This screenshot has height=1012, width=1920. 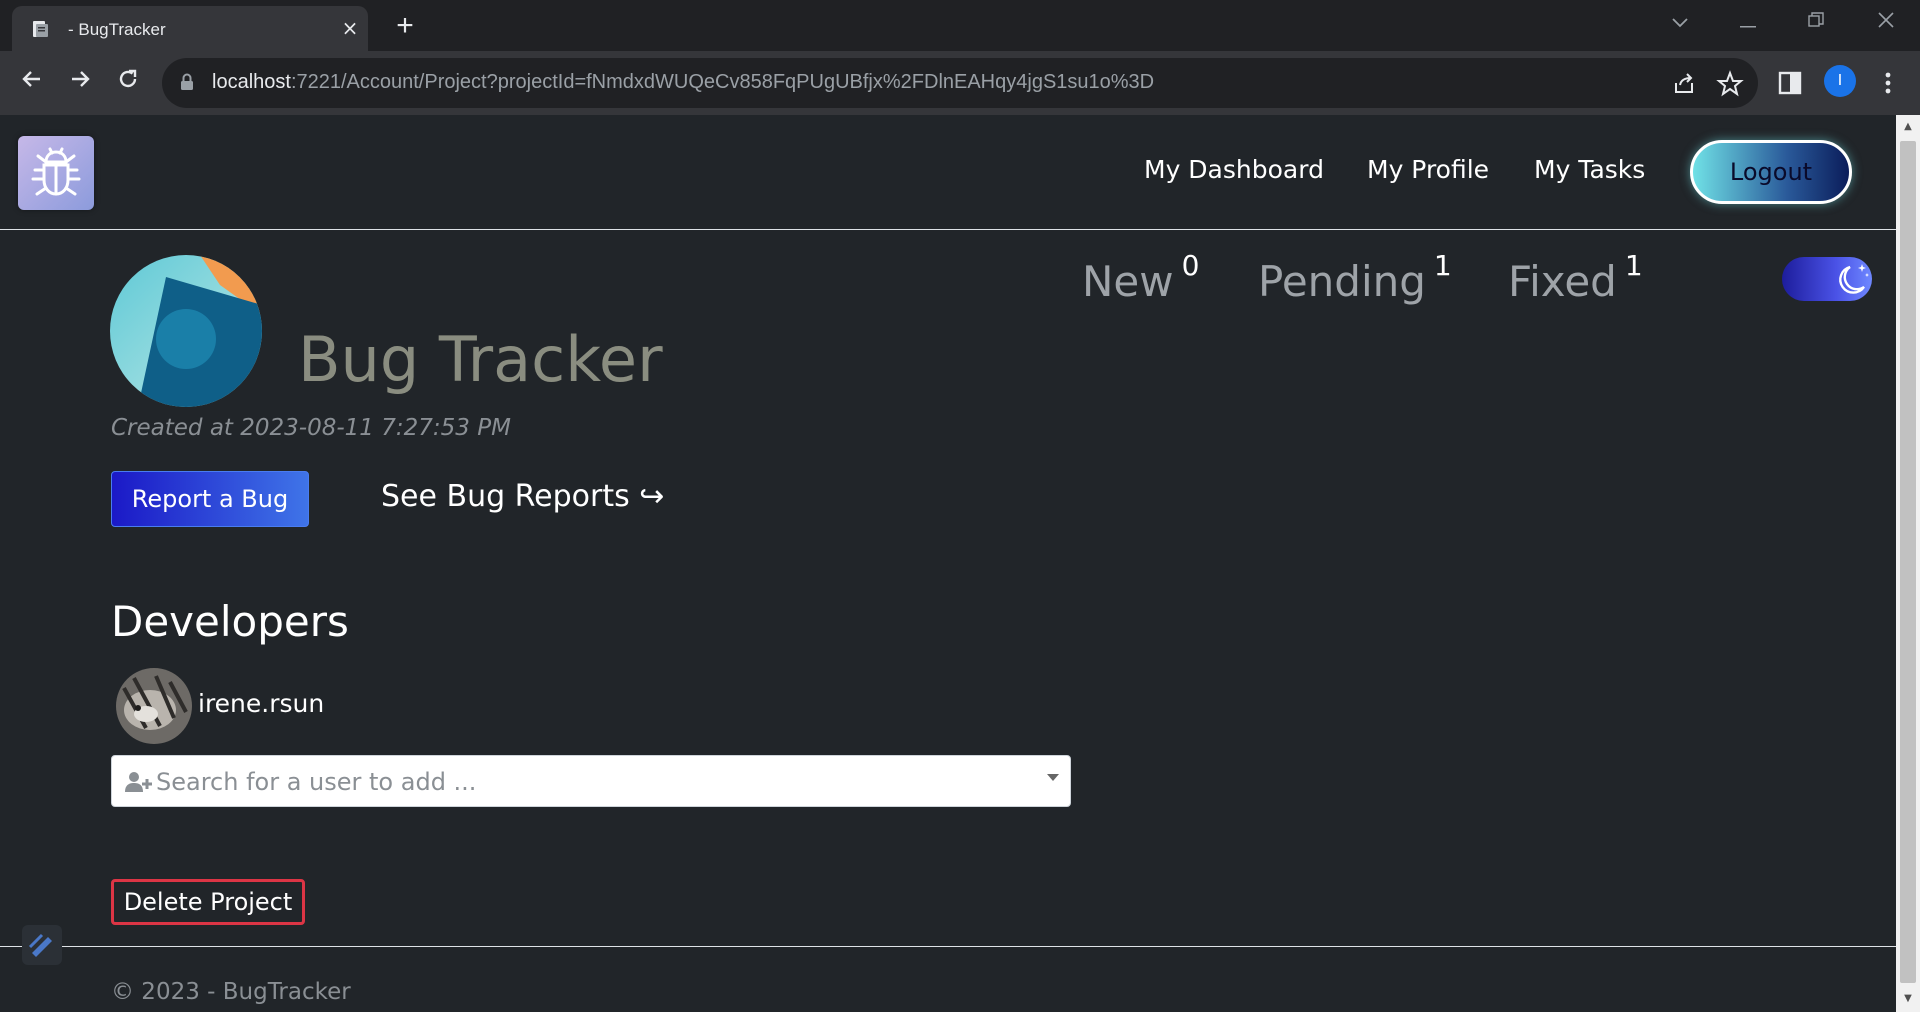 I want to click on stat-fixed-label: Fixed, so click(x=1562, y=281).